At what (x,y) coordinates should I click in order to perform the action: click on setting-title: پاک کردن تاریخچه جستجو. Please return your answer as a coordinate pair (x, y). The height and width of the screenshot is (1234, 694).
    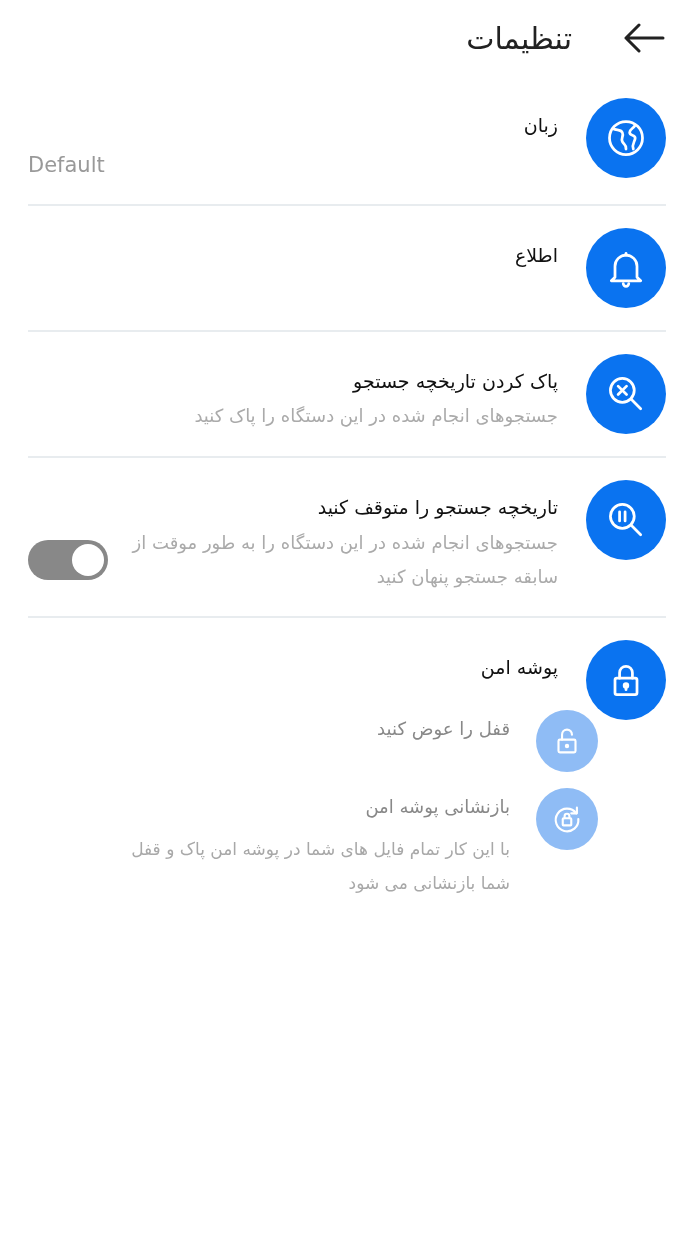
    Looking at the image, I should click on (293, 374).